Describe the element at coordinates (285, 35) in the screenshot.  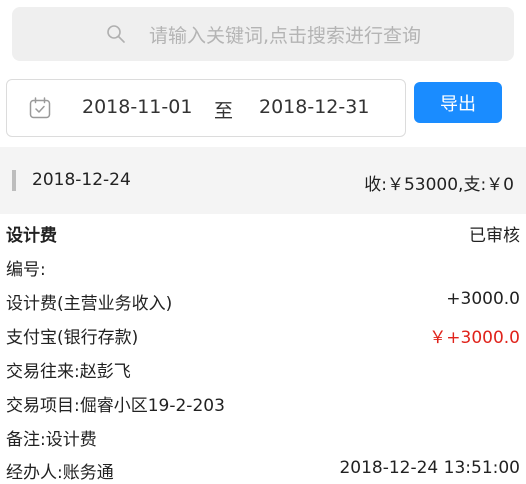
I see `search-placeholder: 请输入关键词,点击搜索进行查询` at that location.